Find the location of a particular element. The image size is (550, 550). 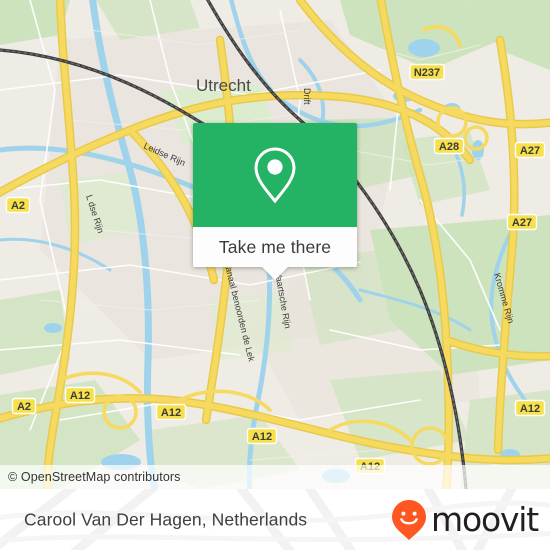

map-water-label: Drift is located at coordinates (307, 96).